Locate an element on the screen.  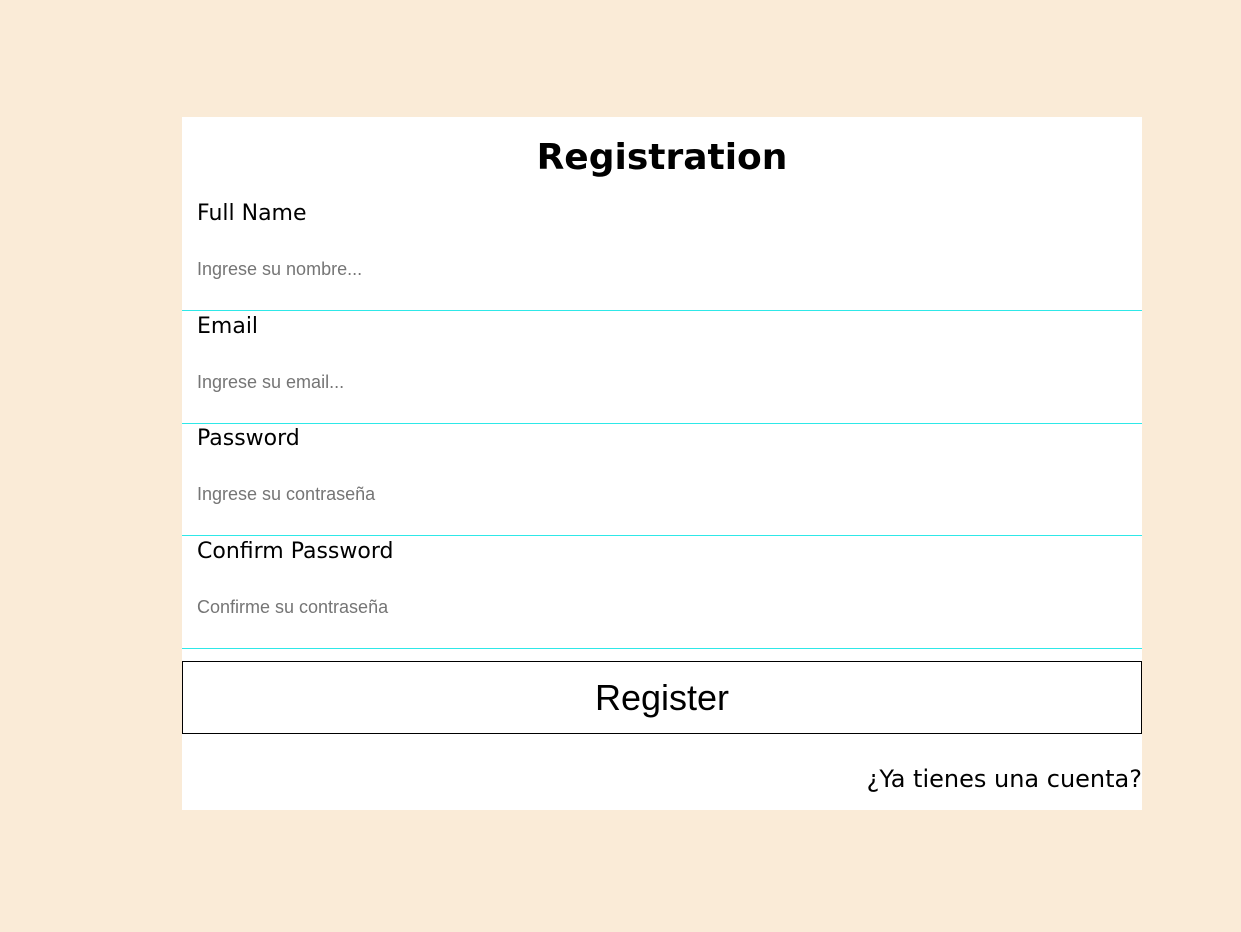
page-title: Registration is located at coordinates (662, 157).